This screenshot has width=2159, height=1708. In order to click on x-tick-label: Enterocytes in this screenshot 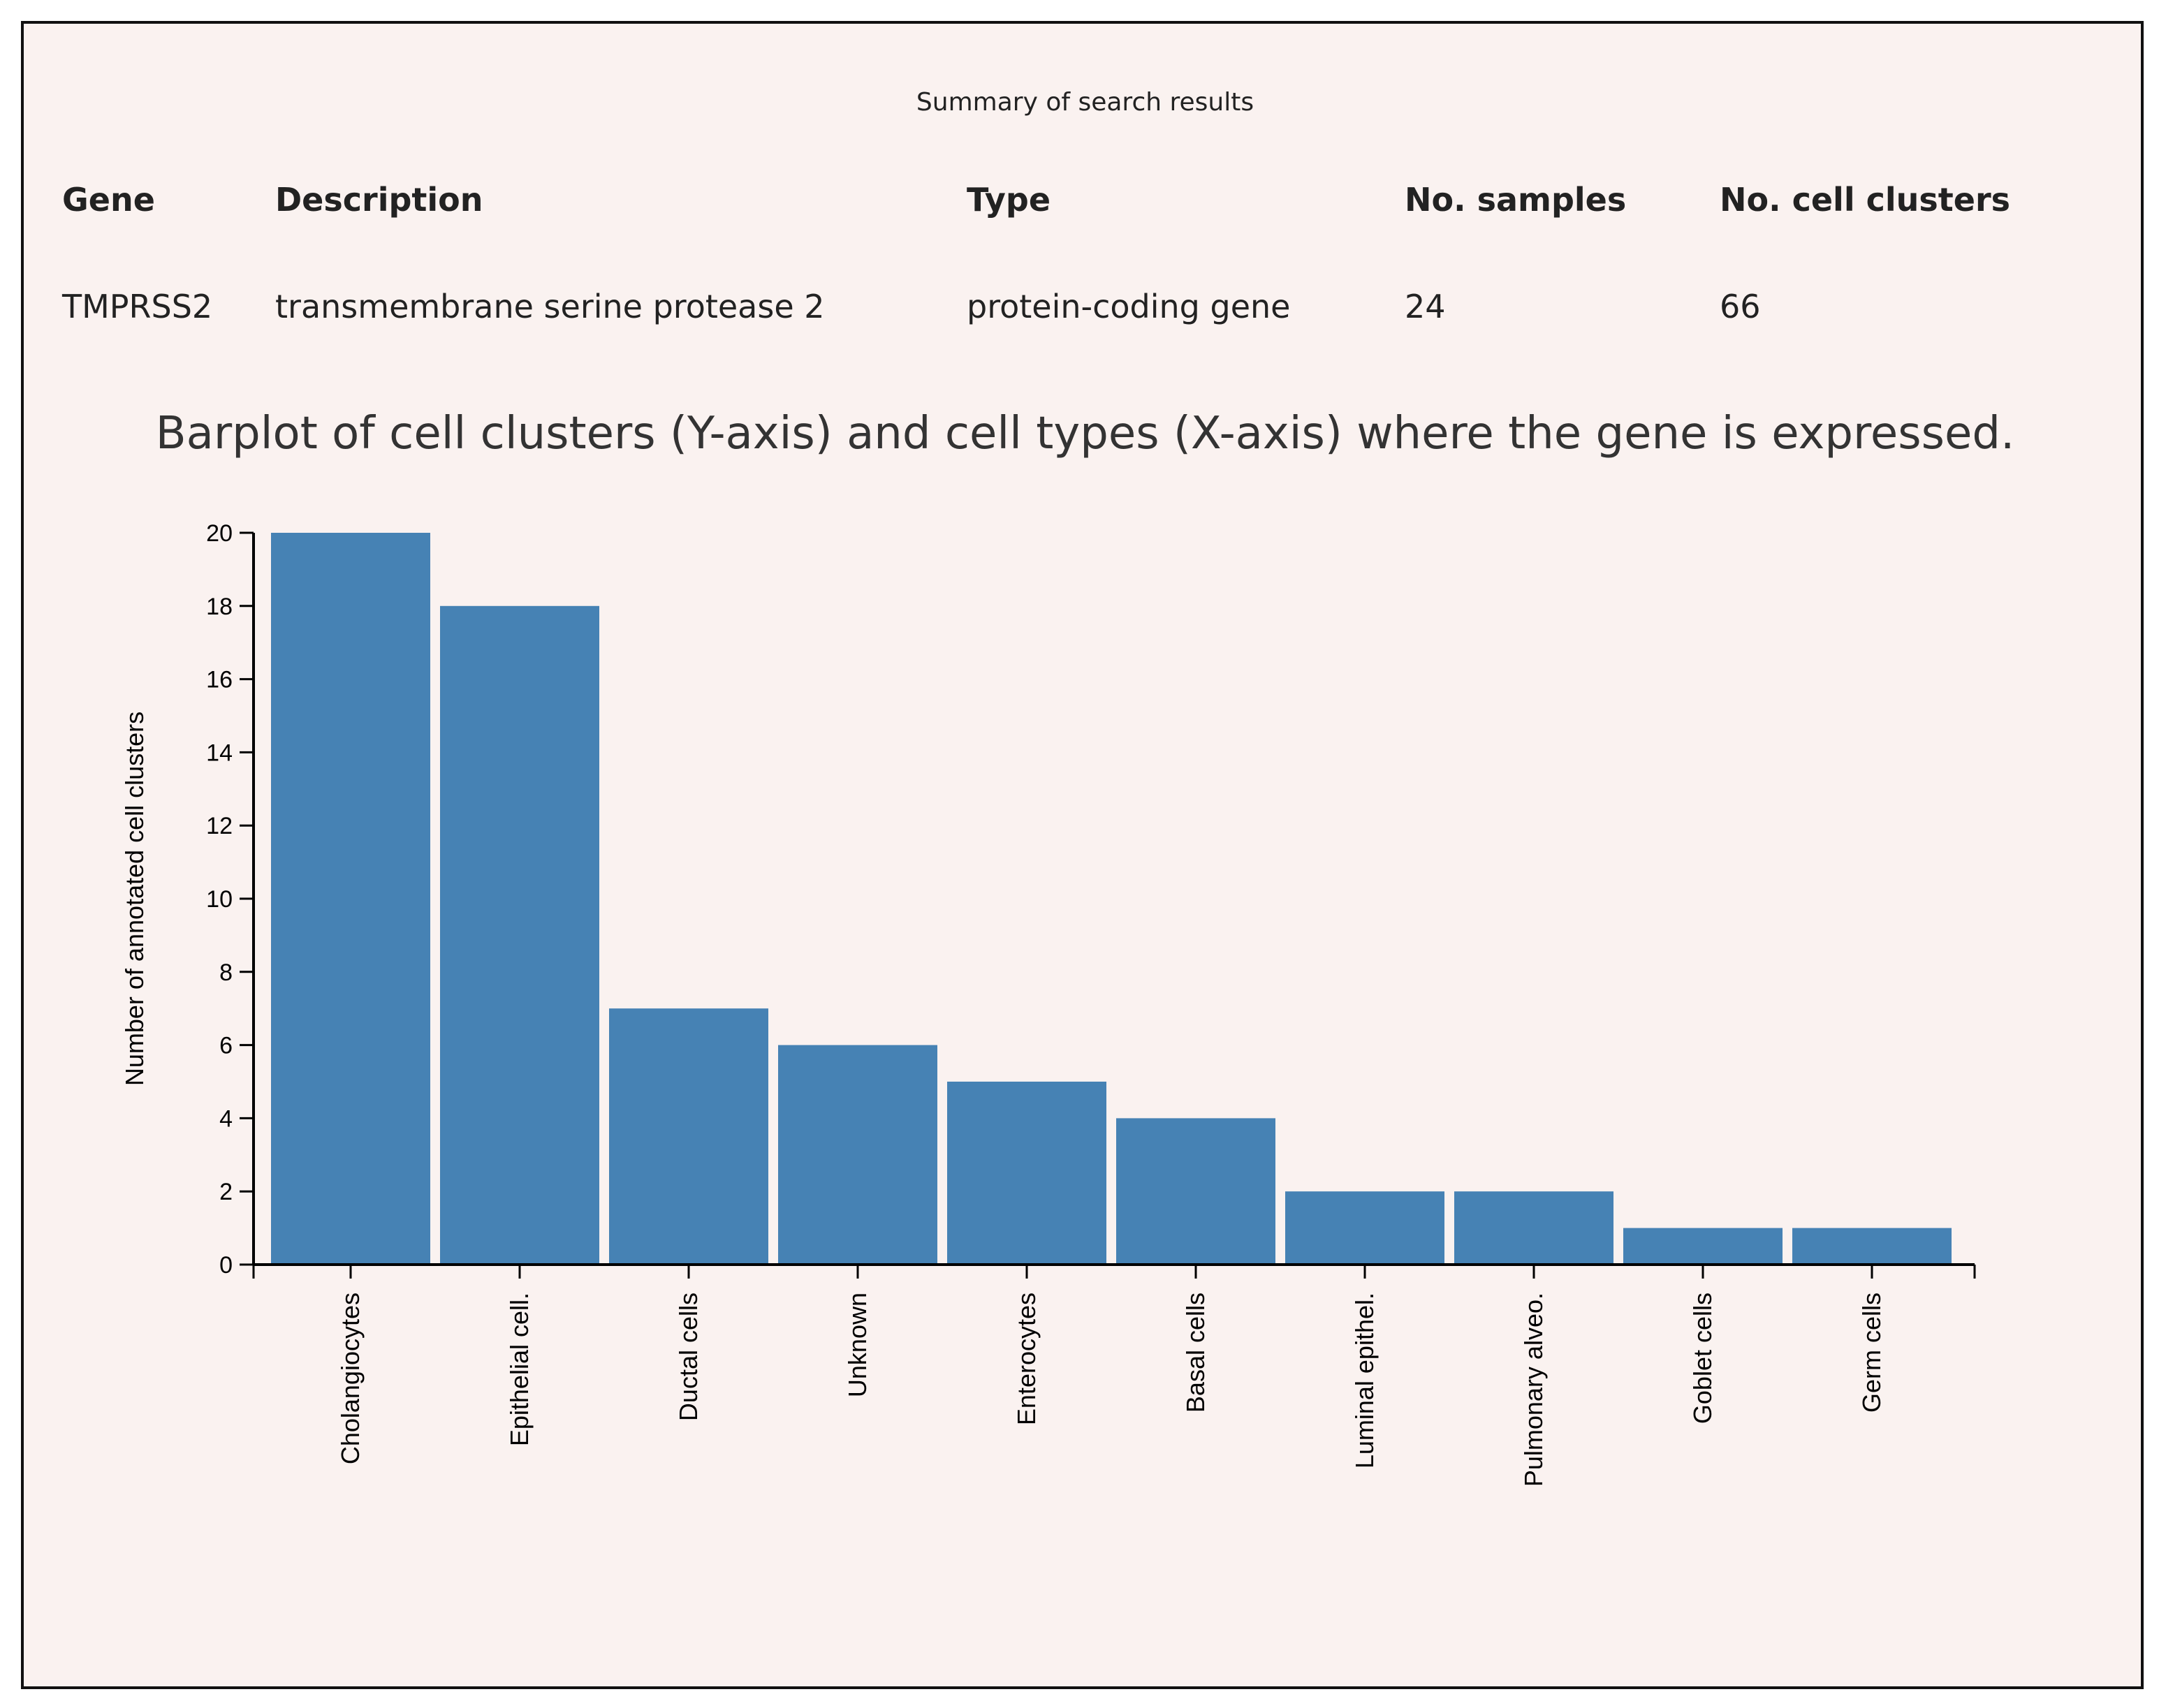, I will do `click(1026, 1359)`.